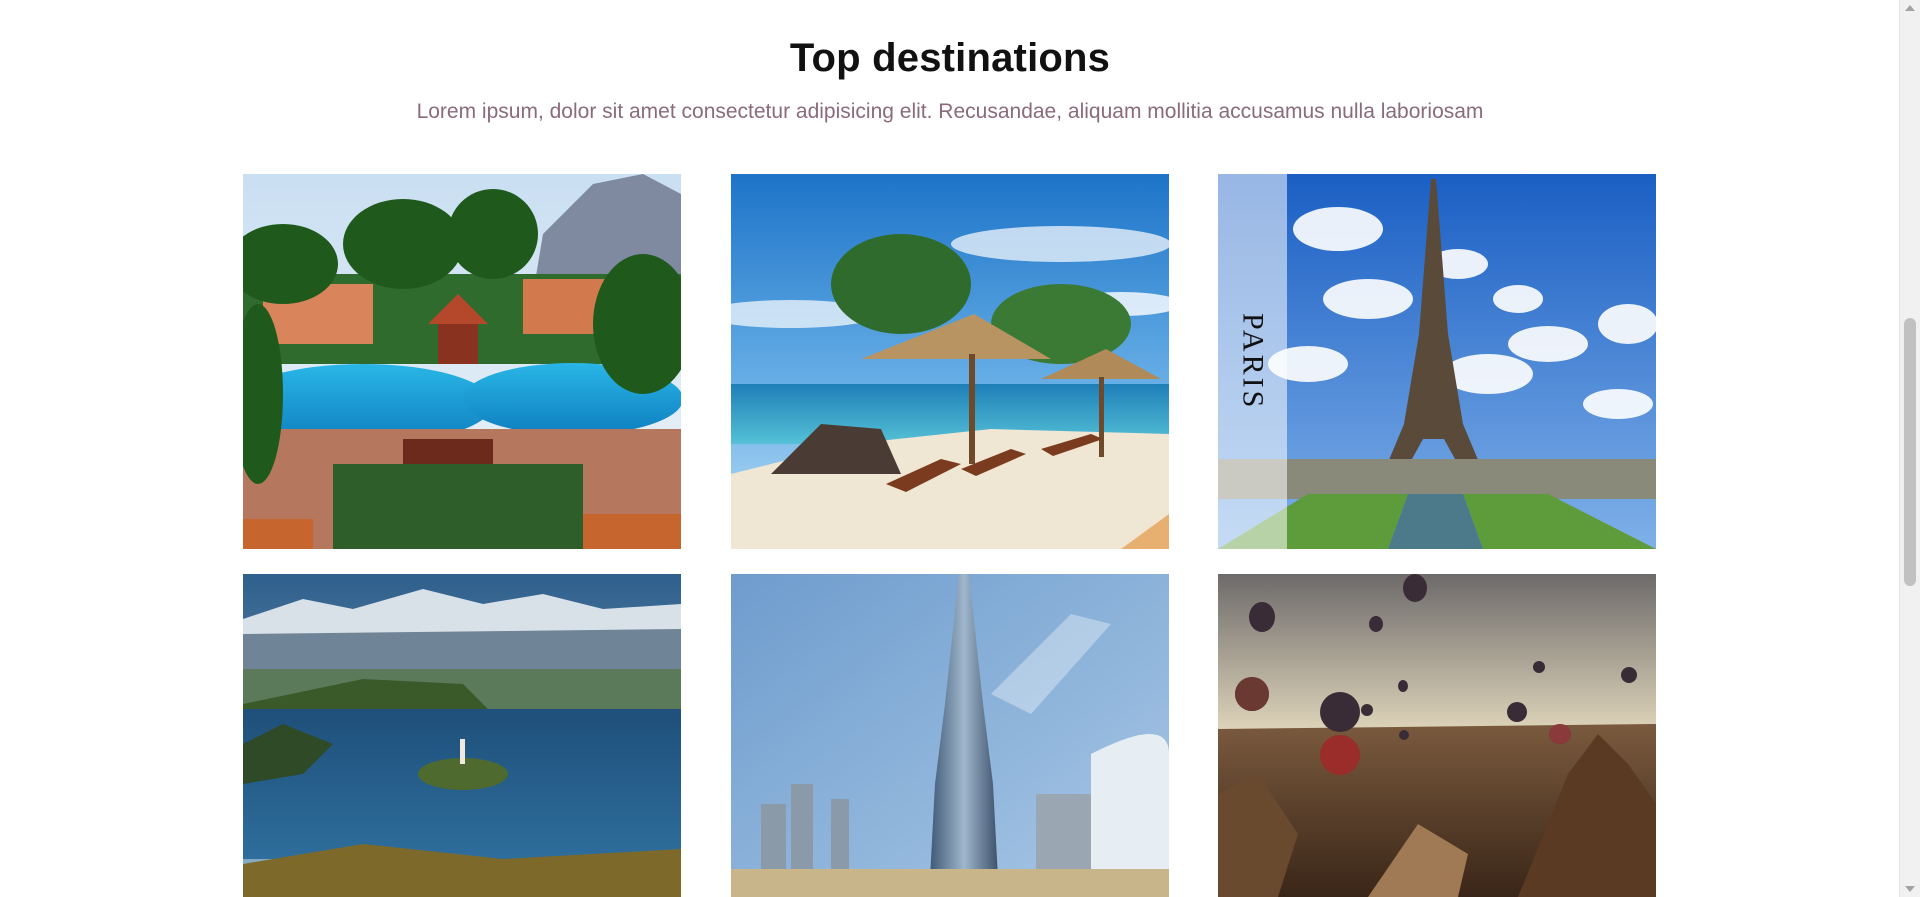  I want to click on destination-card-beach, so click(950, 361).